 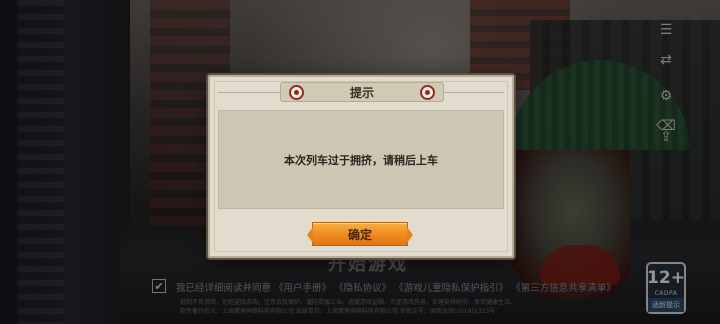 I want to click on title-rule-right, so click(x=473, y=92).